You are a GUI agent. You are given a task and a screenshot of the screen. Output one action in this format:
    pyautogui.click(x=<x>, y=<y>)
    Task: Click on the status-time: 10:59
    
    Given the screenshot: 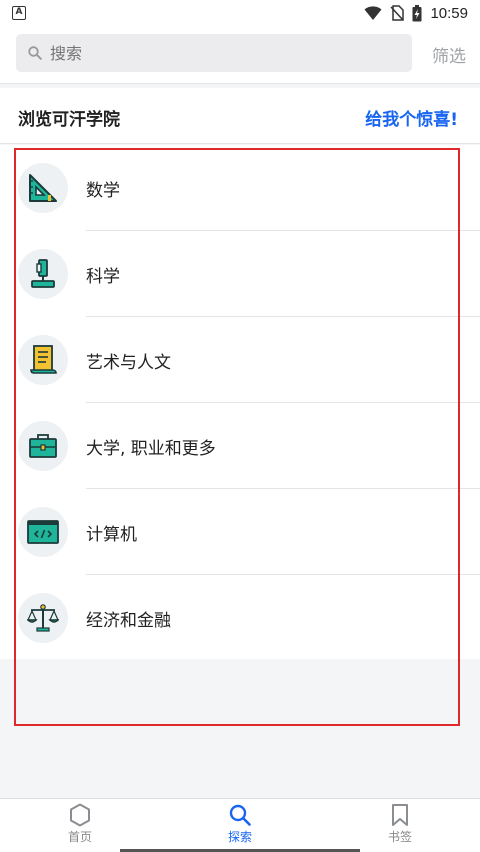 What is the action you would take?
    pyautogui.click(x=449, y=13)
    